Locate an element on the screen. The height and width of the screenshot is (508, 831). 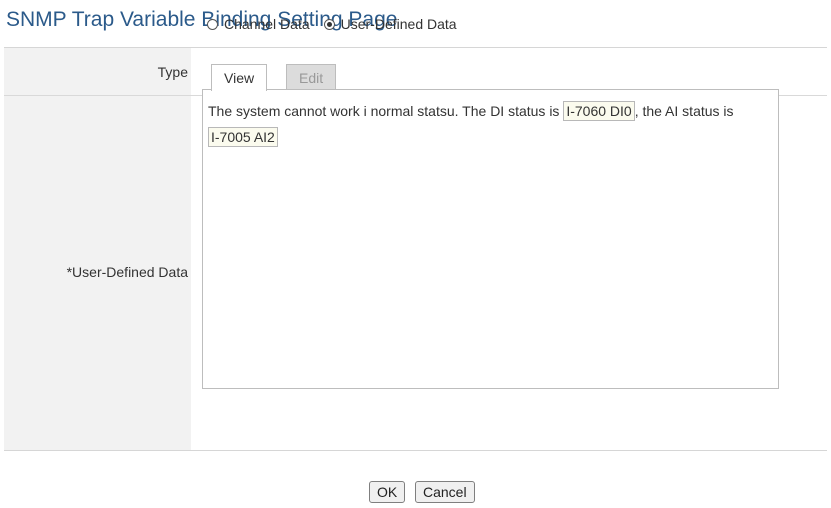
cancel-button: Cancel is located at coordinates (445, 492).